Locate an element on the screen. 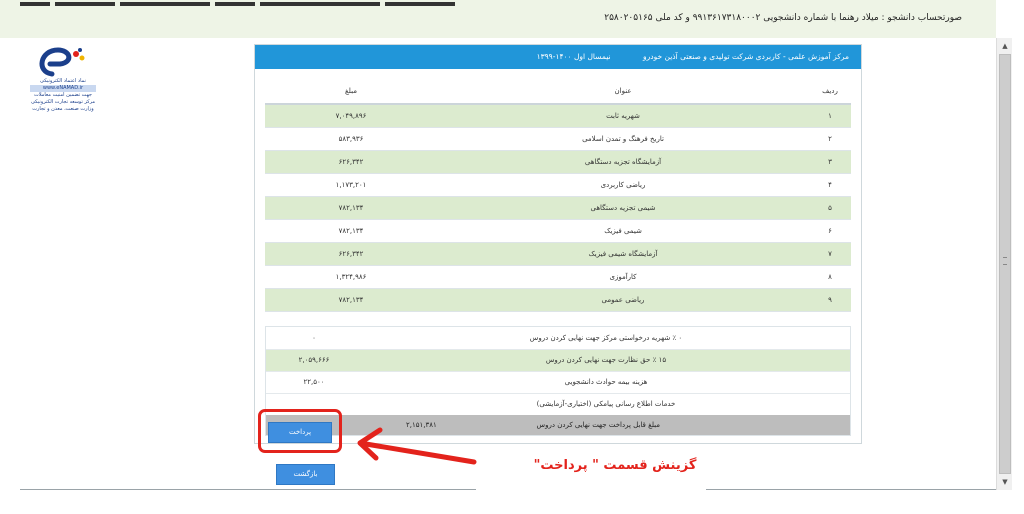  row-number: ۲ is located at coordinates (830, 139).